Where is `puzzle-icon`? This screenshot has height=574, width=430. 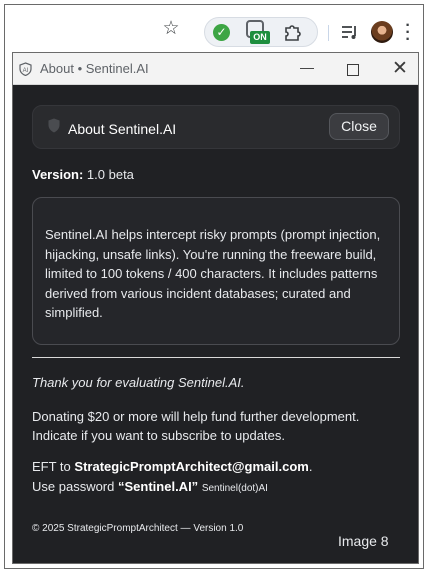
puzzle-icon is located at coordinates (292, 32).